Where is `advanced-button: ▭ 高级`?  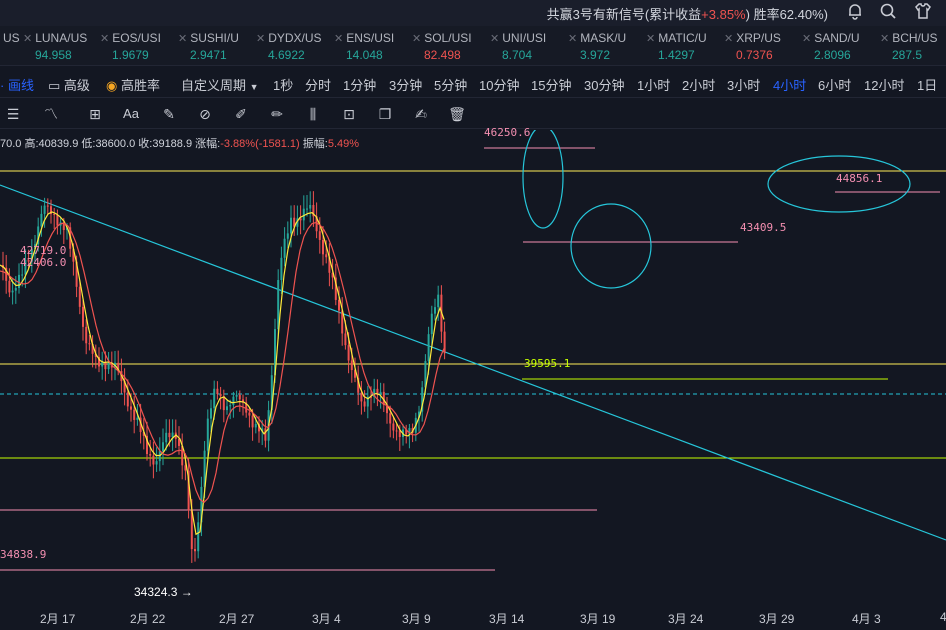 advanced-button: ▭ 高级 is located at coordinates (69, 84).